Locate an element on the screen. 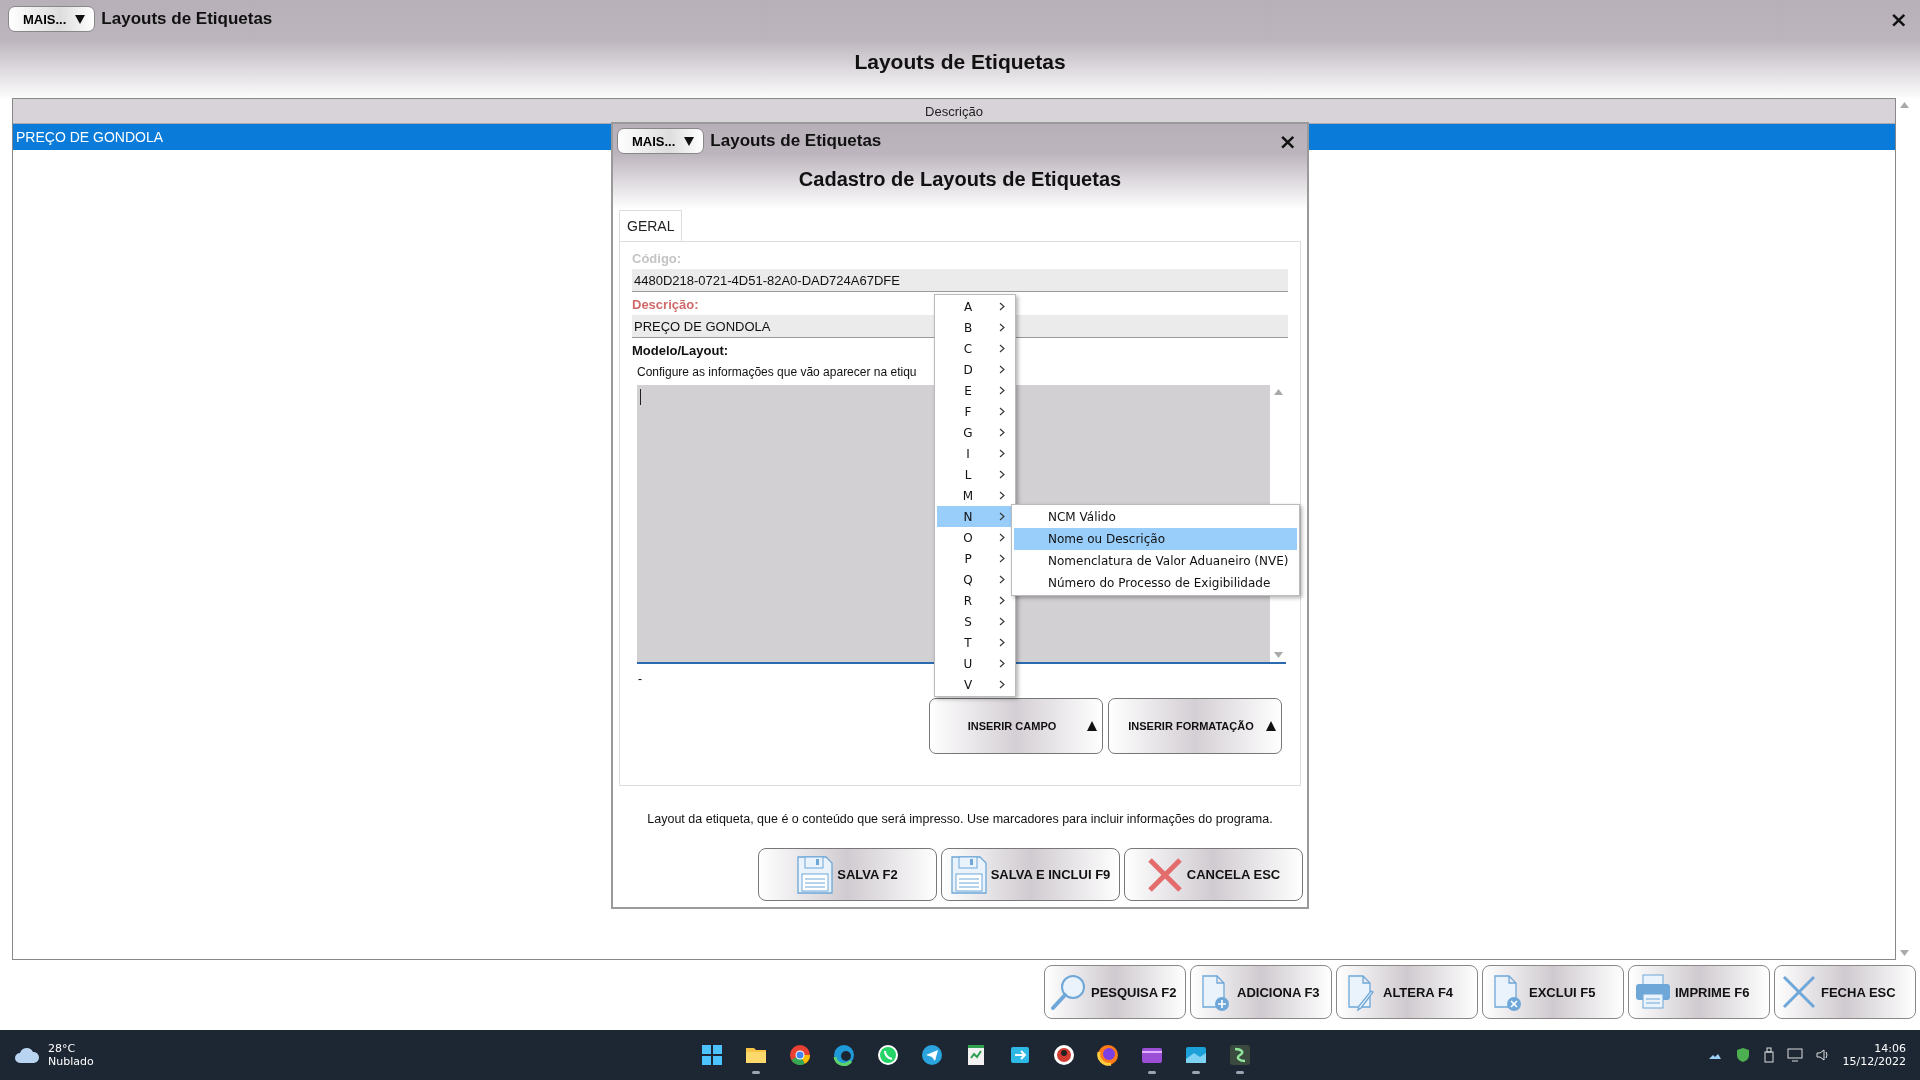  hint-text: Configure as informações que vão aparecer na etiqu is located at coordinates (777, 372).